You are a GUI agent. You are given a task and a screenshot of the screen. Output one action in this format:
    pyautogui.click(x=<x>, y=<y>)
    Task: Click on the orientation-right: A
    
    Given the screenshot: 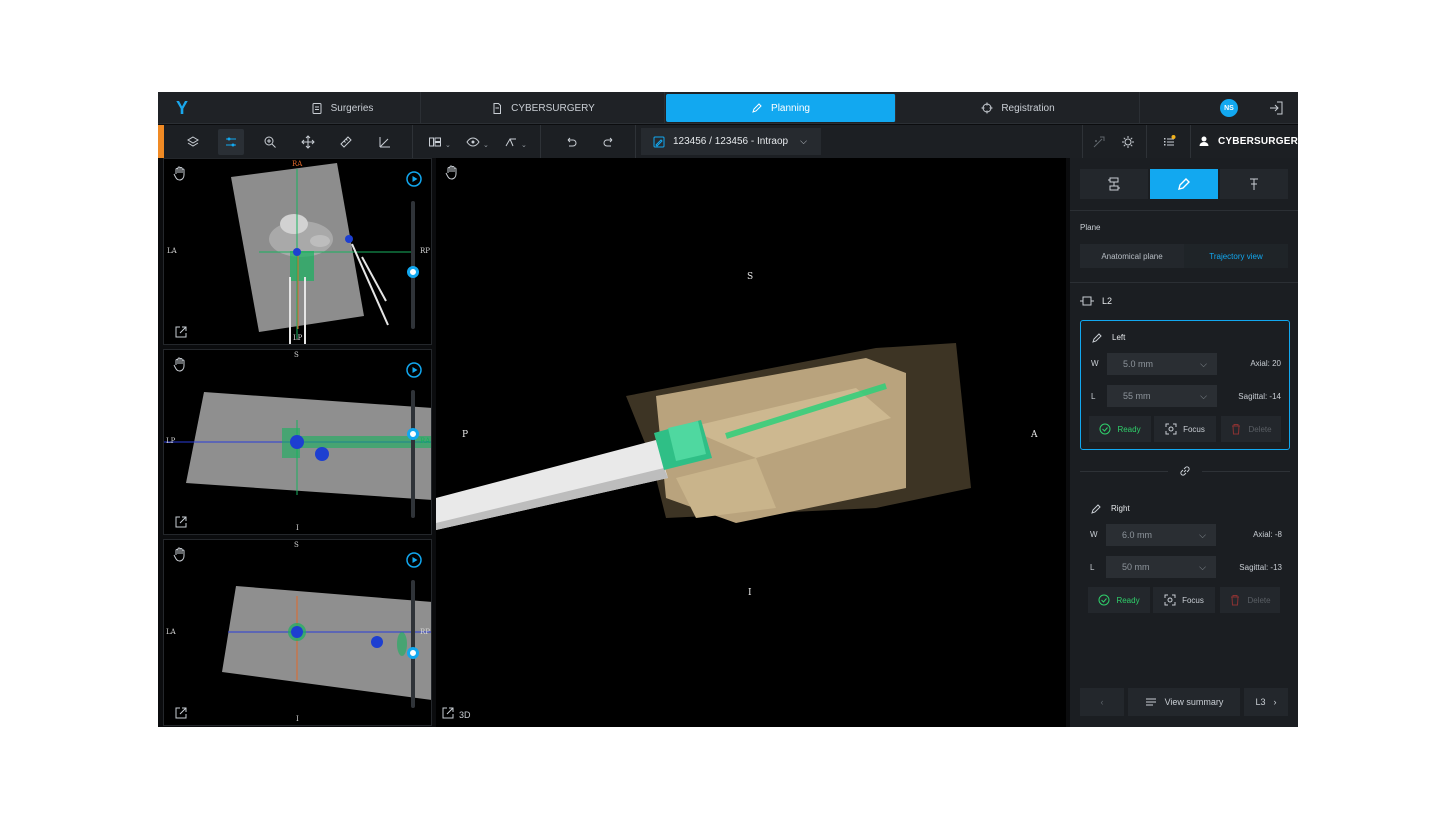 What is the action you would take?
    pyautogui.click(x=1034, y=435)
    